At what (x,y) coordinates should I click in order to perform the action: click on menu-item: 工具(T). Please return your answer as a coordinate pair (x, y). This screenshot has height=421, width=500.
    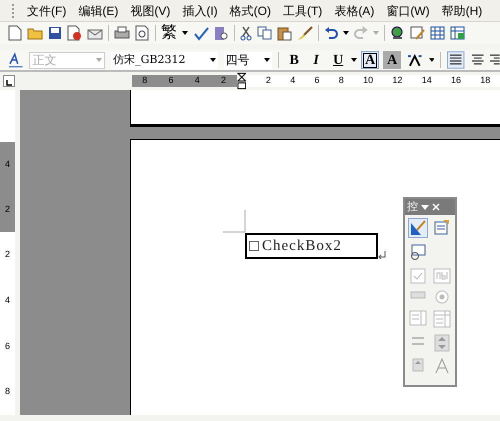
    Looking at the image, I should click on (302, 11).